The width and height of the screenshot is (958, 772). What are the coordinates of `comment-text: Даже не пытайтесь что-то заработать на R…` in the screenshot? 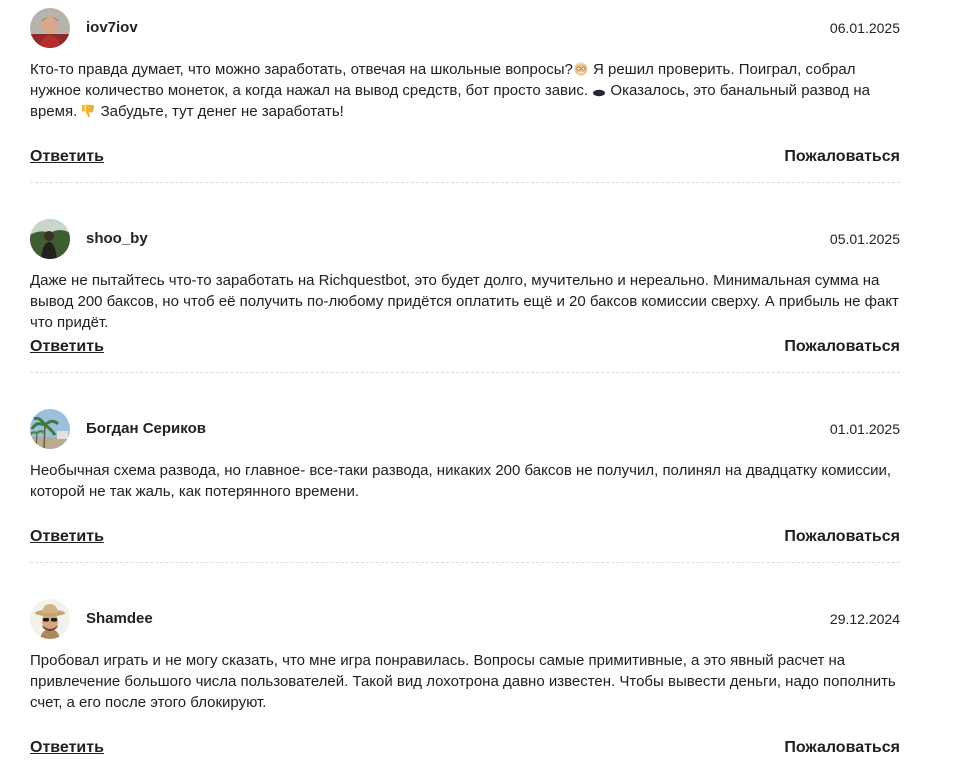 It's located at (464, 301).